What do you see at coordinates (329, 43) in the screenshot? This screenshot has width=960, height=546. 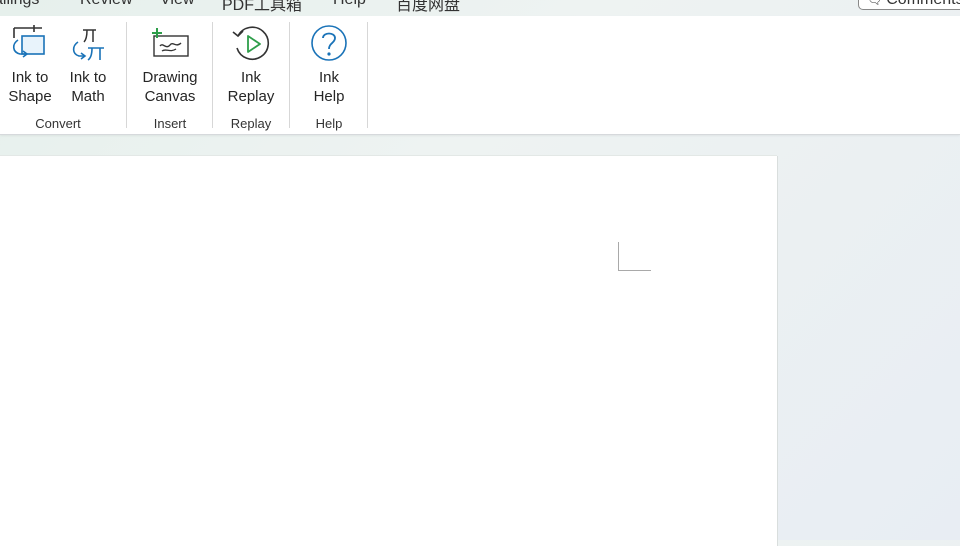 I see `help-icon` at bounding box center [329, 43].